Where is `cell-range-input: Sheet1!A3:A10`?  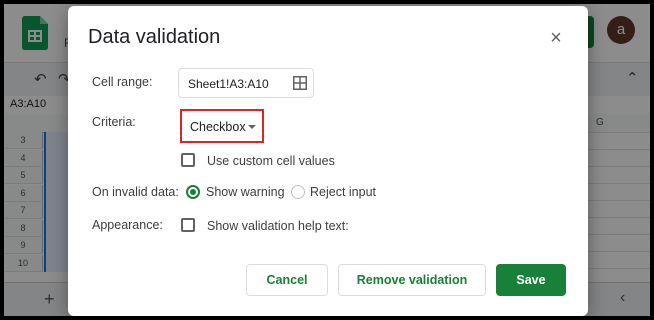
cell-range-input: Sheet1!A3:A10 is located at coordinates (246, 83).